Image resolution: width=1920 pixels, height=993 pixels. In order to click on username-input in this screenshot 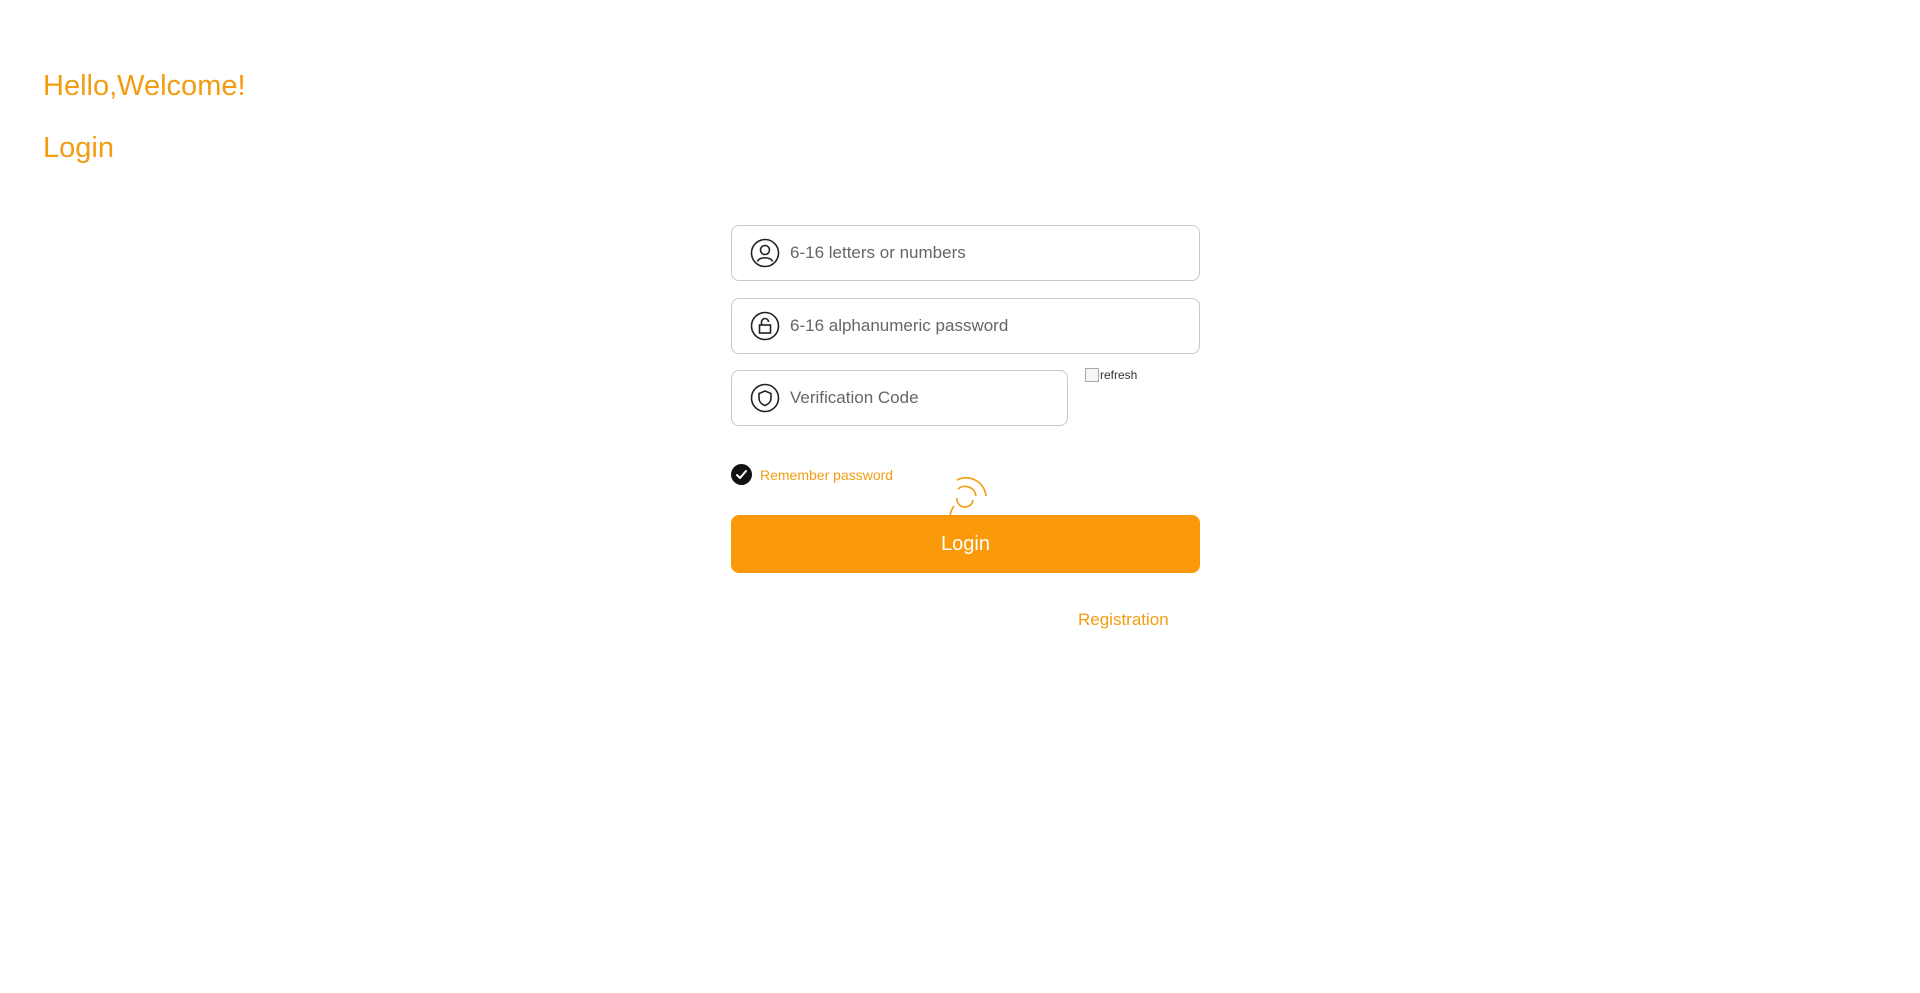, I will do `click(993, 253)`.